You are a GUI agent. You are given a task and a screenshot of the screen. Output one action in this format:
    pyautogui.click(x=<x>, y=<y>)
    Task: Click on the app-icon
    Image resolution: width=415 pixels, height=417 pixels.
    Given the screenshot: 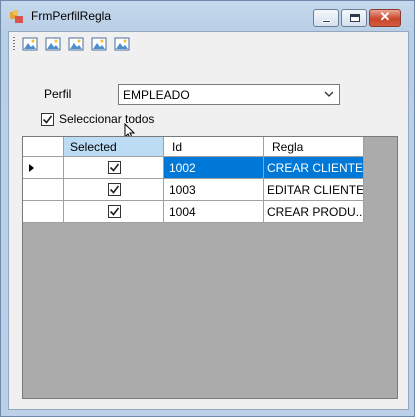 What is the action you would take?
    pyautogui.click(x=16, y=16)
    